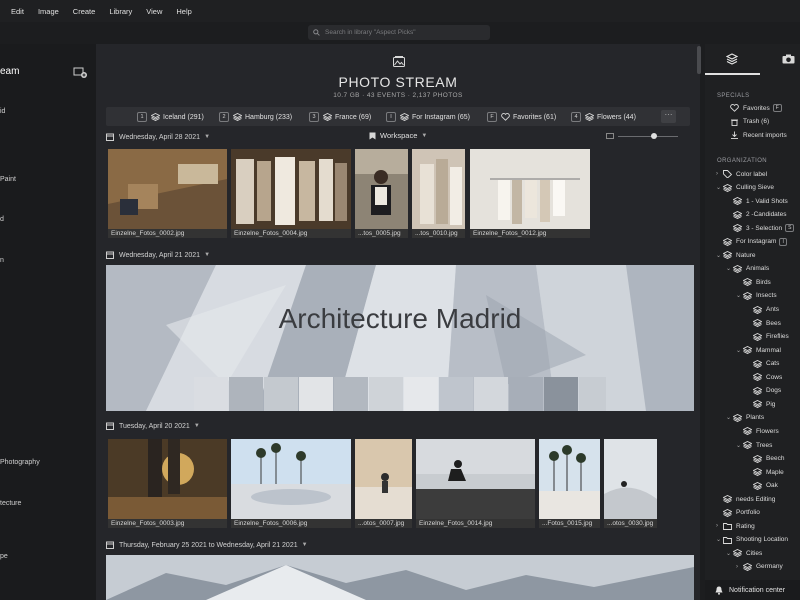  Describe the element at coordinates (752, 108) in the screenshot. I see `special-item-favorites: Favorites F` at that location.